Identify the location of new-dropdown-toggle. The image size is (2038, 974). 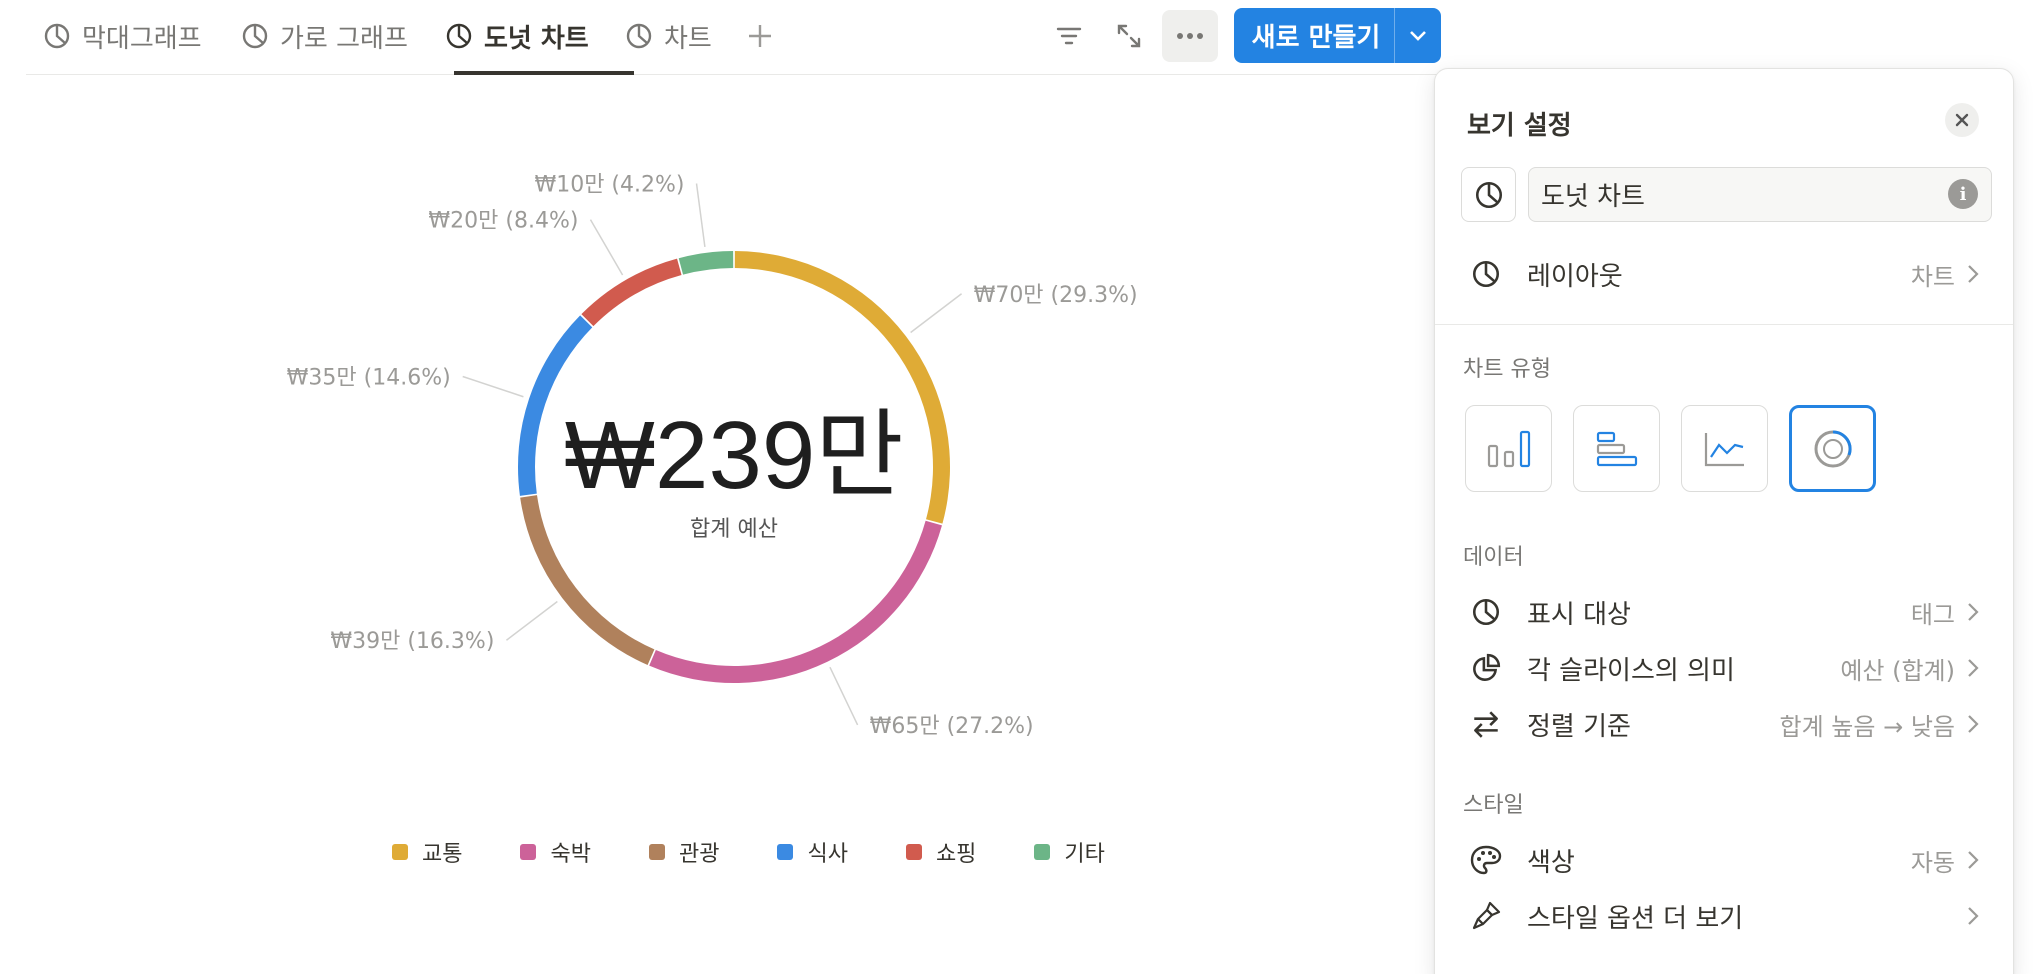
(1418, 35).